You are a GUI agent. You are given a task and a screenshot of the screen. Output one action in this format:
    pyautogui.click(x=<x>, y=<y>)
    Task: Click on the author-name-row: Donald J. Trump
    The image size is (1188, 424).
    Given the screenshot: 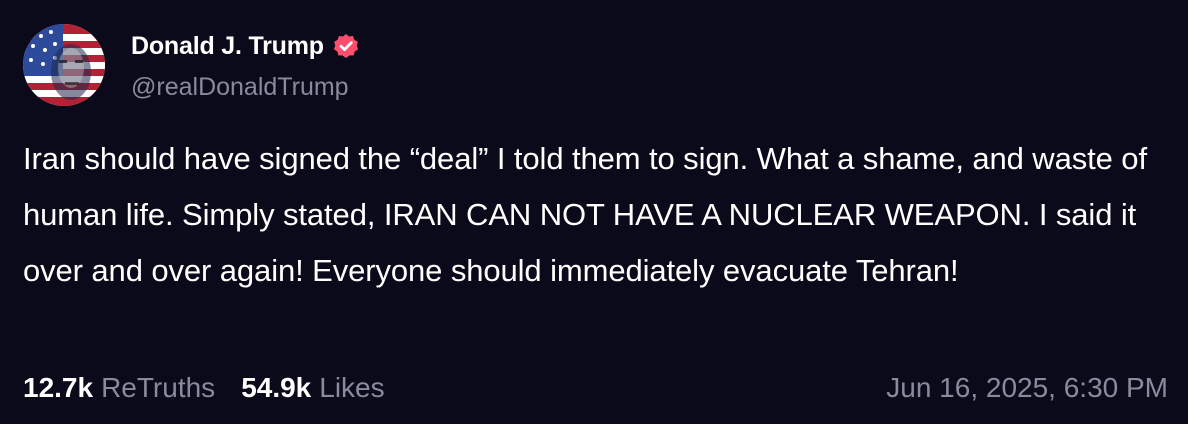 What is the action you would take?
    pyautogui.click(x=245, y=46)
    